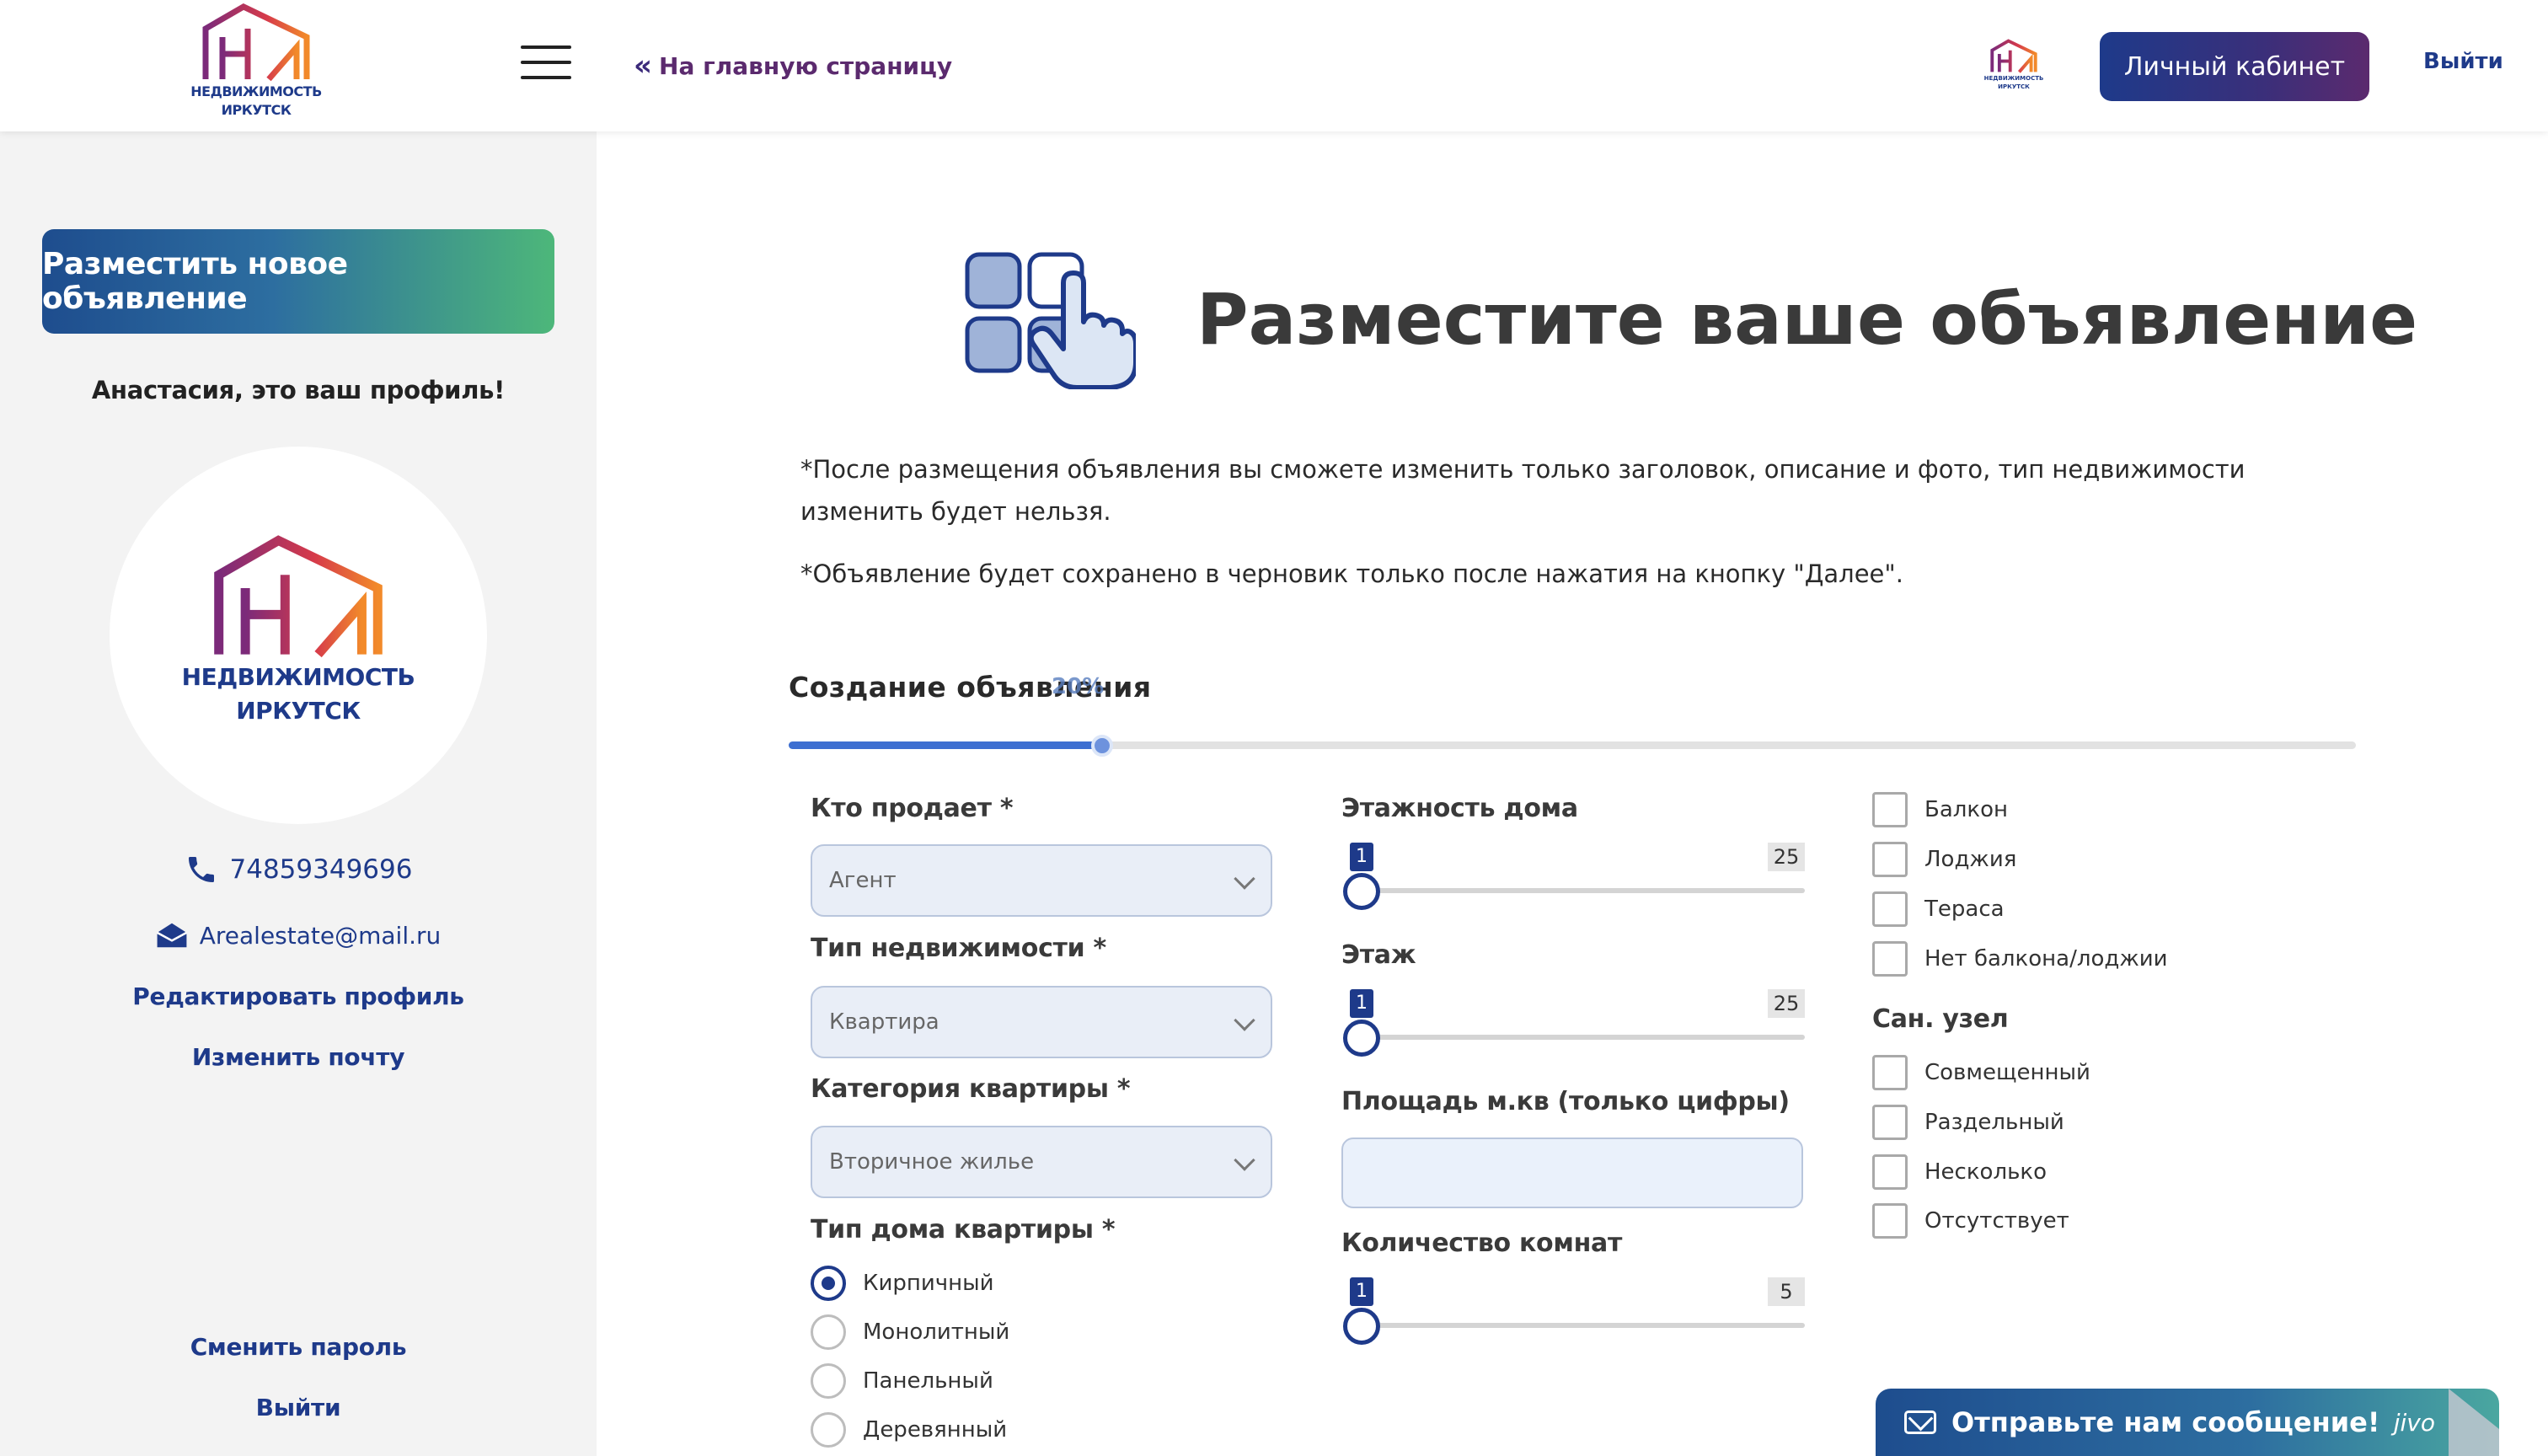 The height and width of the screenshot is (1456, 2548). What do you see at coordinates (201, 869) in the screenshot?
I see `phone-icon` at bounding box center [201, 869].